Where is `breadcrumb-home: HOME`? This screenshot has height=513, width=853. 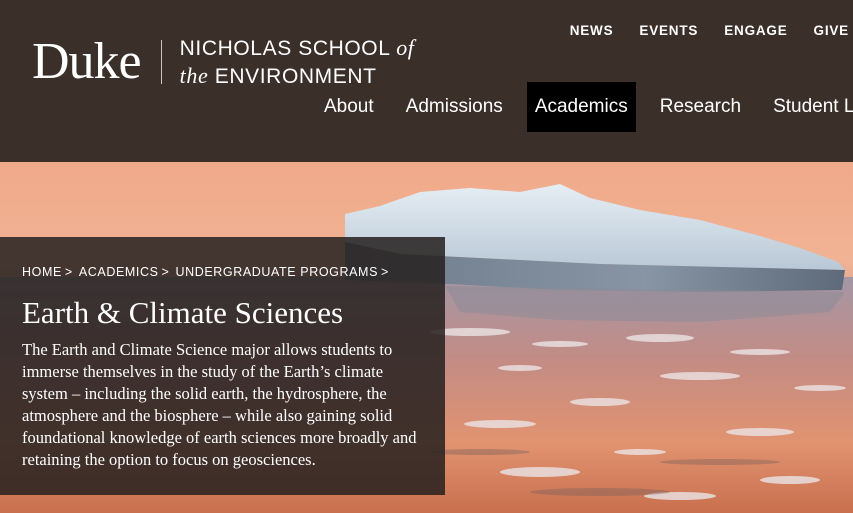 breadcrumb-home: HOME is located at coordinates (42, 272).